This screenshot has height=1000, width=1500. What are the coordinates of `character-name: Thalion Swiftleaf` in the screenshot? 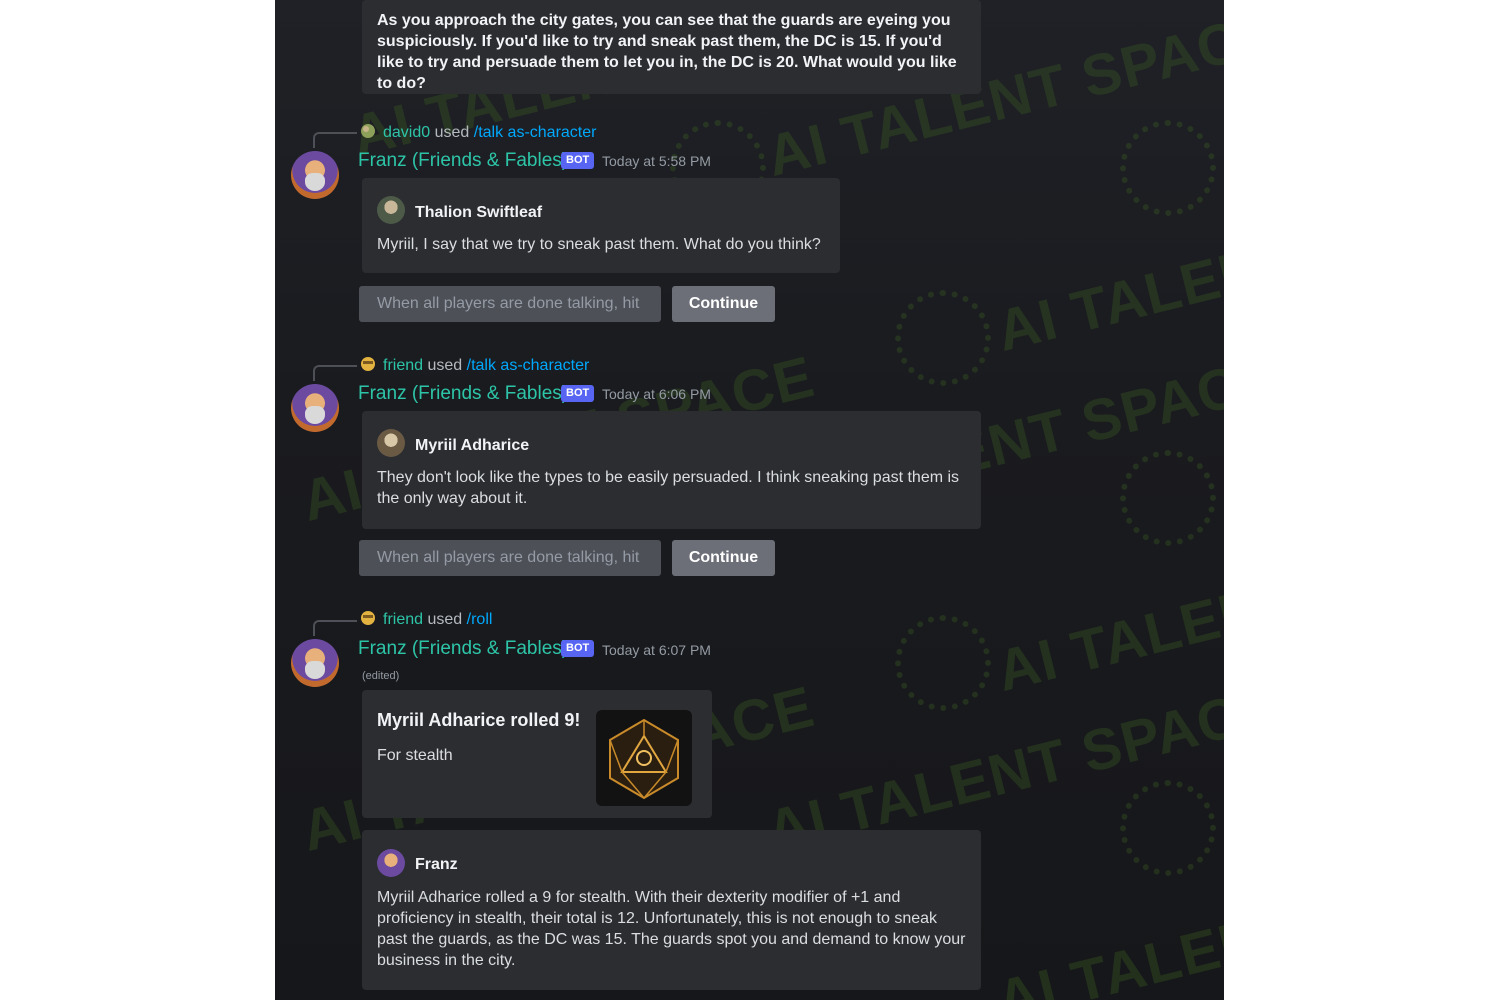 It's located at (479, 212).